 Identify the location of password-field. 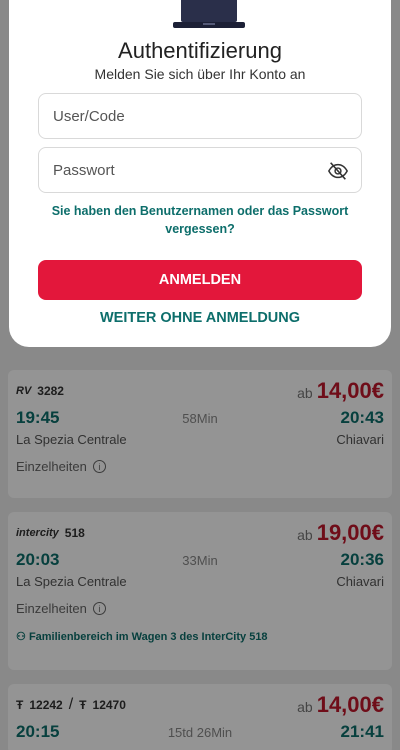
(200, 170).